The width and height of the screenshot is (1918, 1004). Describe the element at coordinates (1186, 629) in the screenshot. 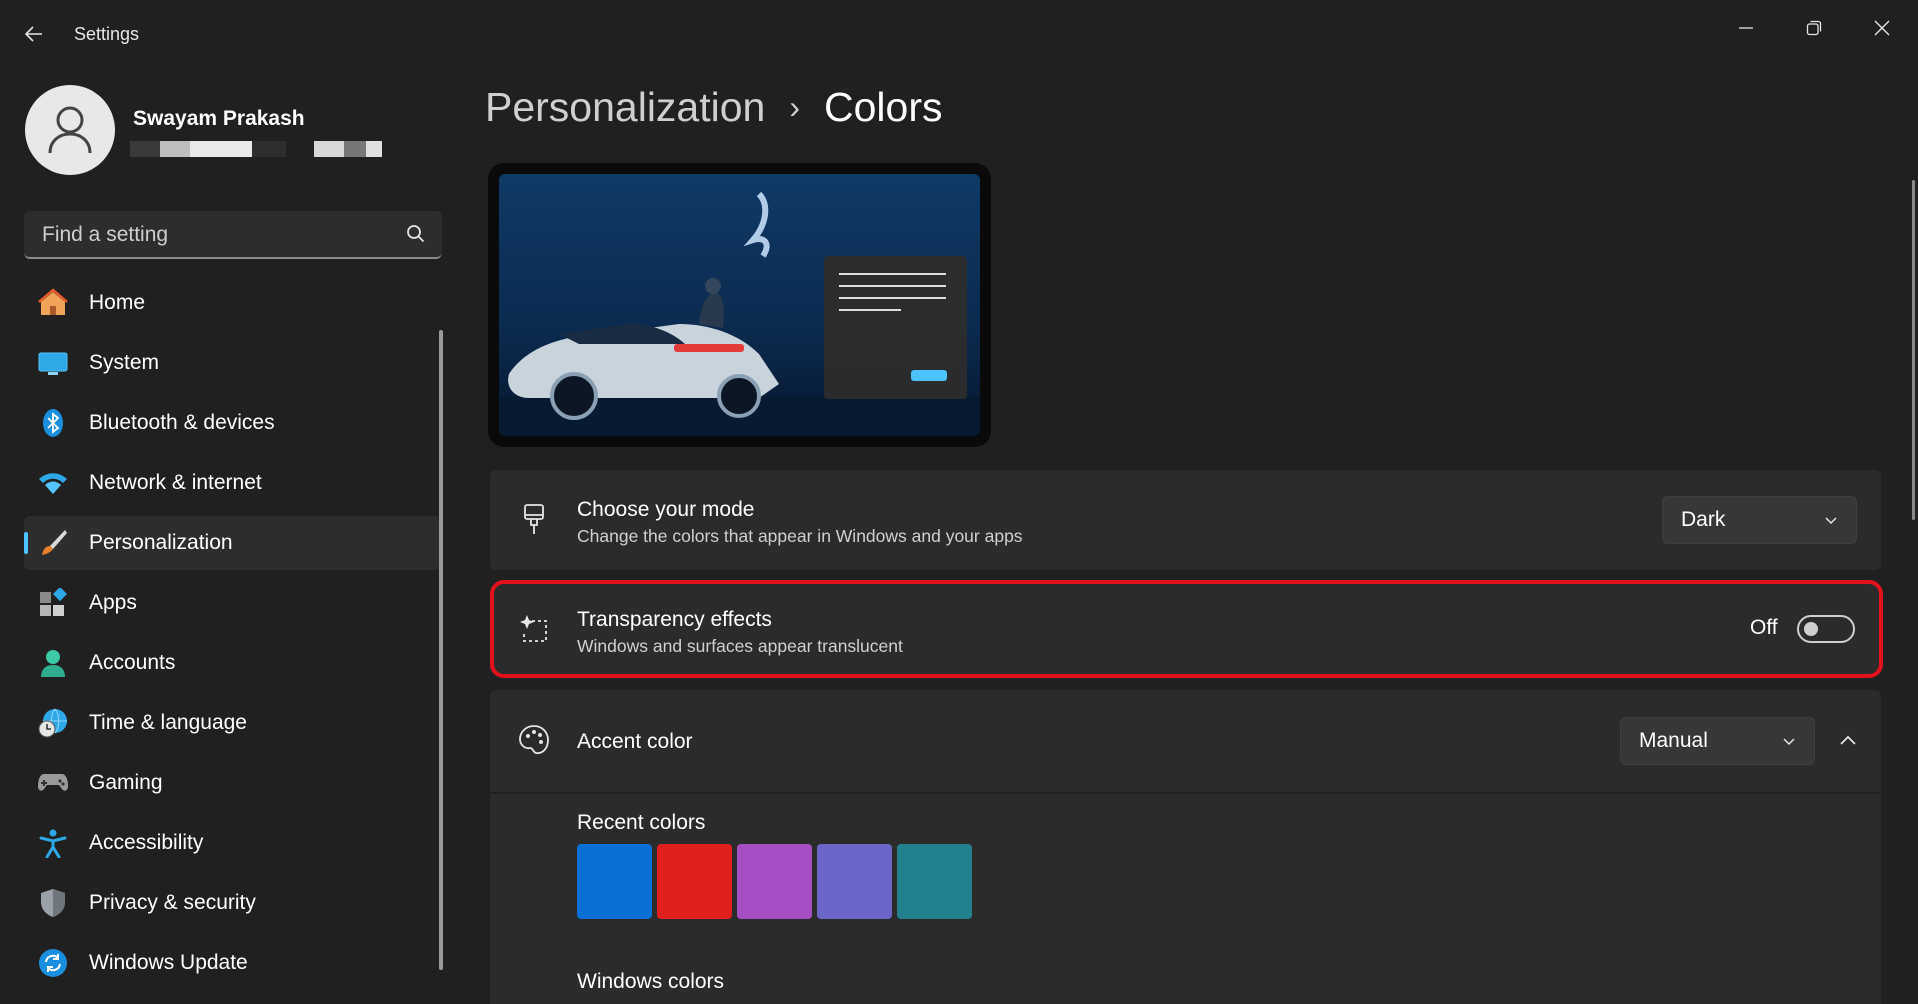

I see `highlight-box` at that location.